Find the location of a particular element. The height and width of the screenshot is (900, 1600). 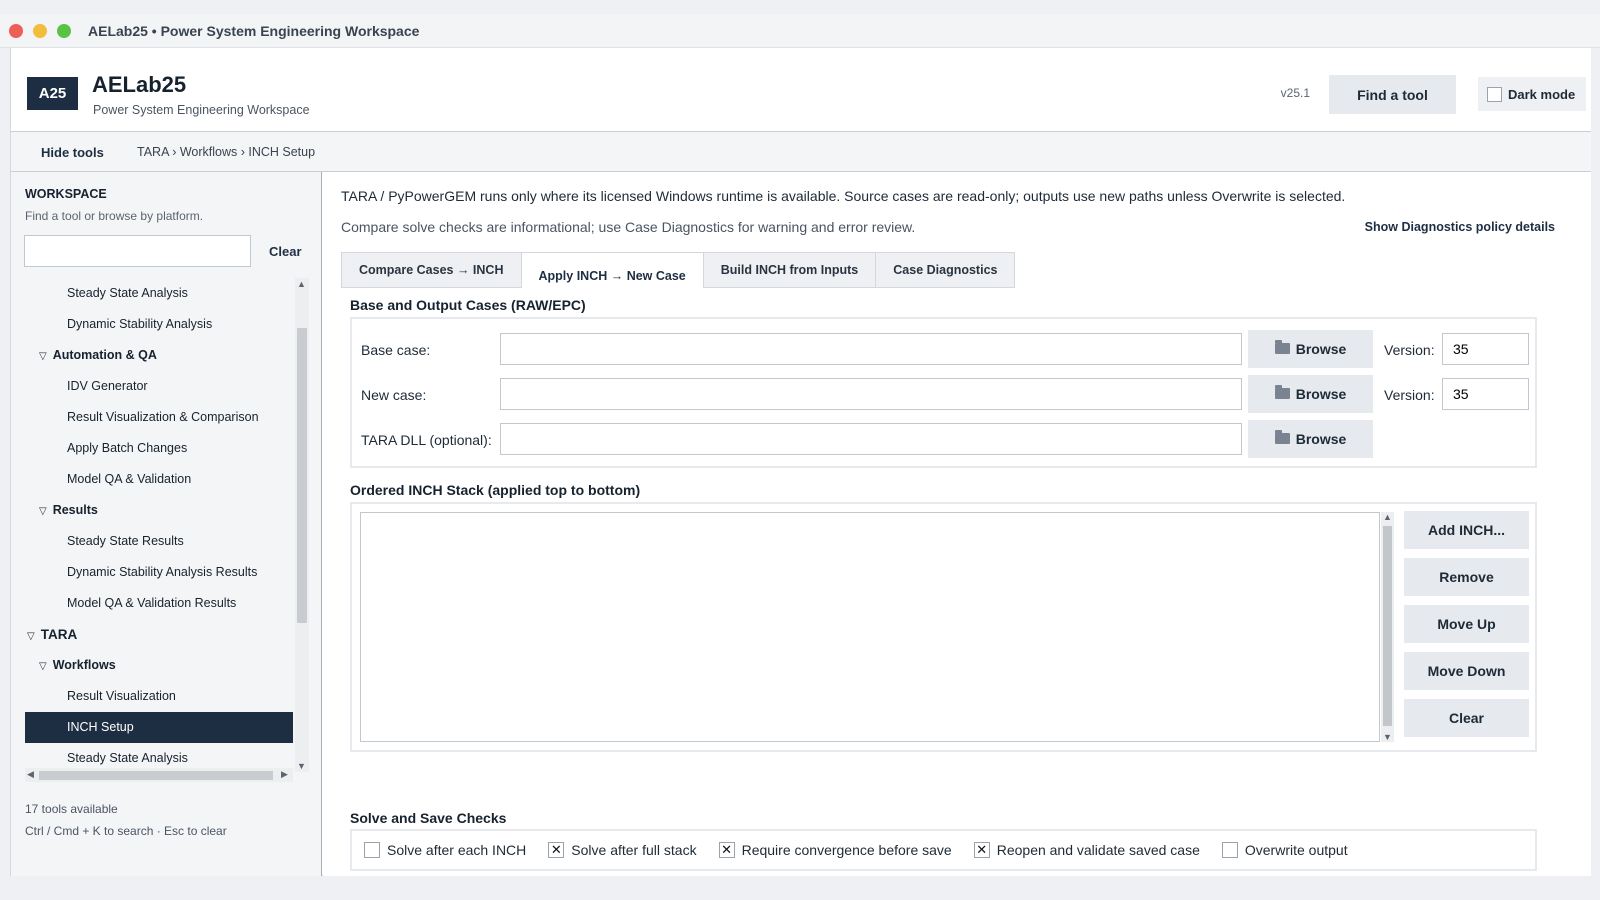

solve-check-option: ✕ Reopen and validate saved case is located at coordinates (1086, 850).